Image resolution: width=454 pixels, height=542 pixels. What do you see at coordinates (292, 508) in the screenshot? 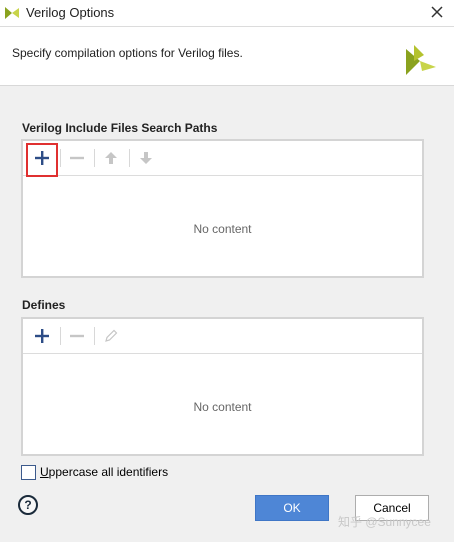
I see `ok-button: OK` at bounding box center [292, 508].